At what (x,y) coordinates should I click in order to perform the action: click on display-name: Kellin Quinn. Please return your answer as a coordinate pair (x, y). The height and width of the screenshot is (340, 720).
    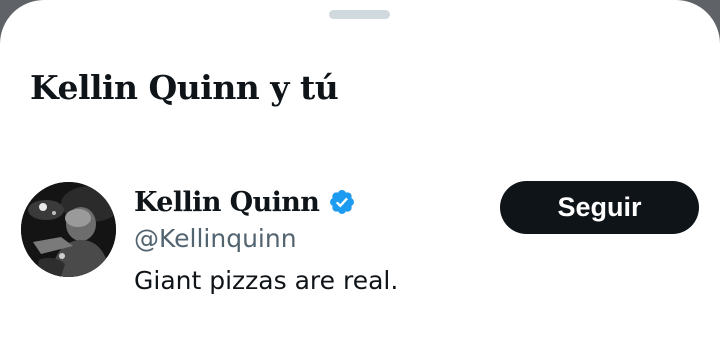
    Looking at the image, I should click on (227, 202).